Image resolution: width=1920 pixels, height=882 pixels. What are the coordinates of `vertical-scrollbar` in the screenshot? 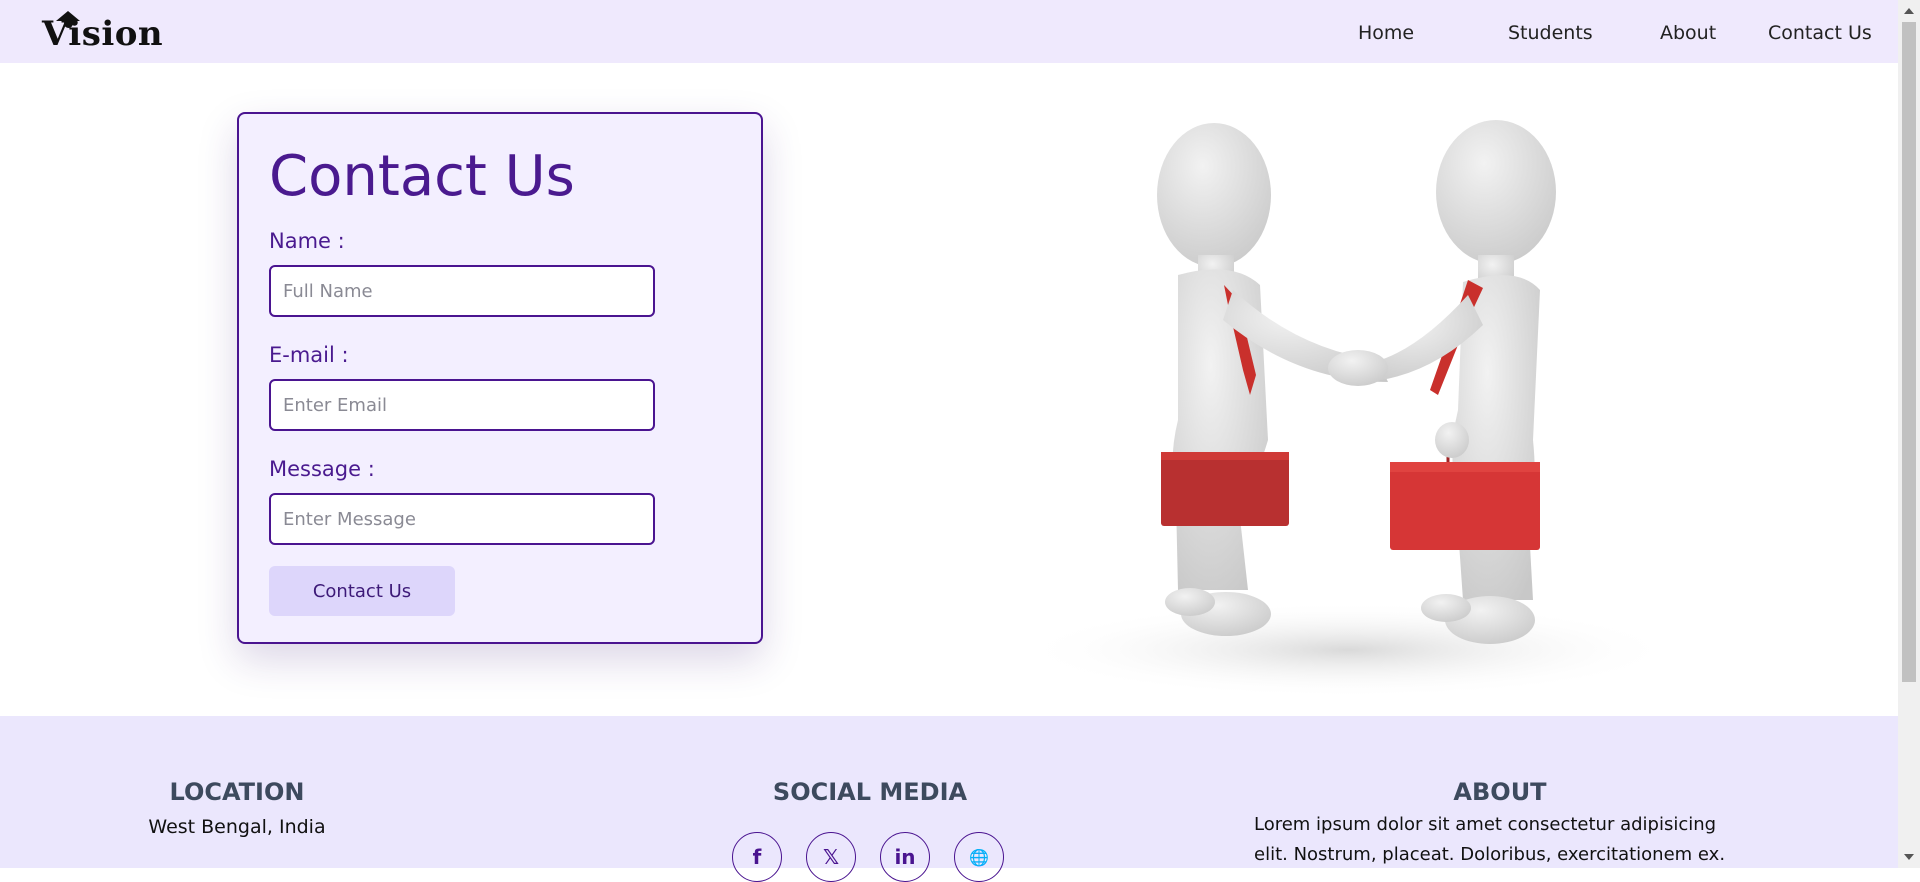 It's located at (1909, 434).